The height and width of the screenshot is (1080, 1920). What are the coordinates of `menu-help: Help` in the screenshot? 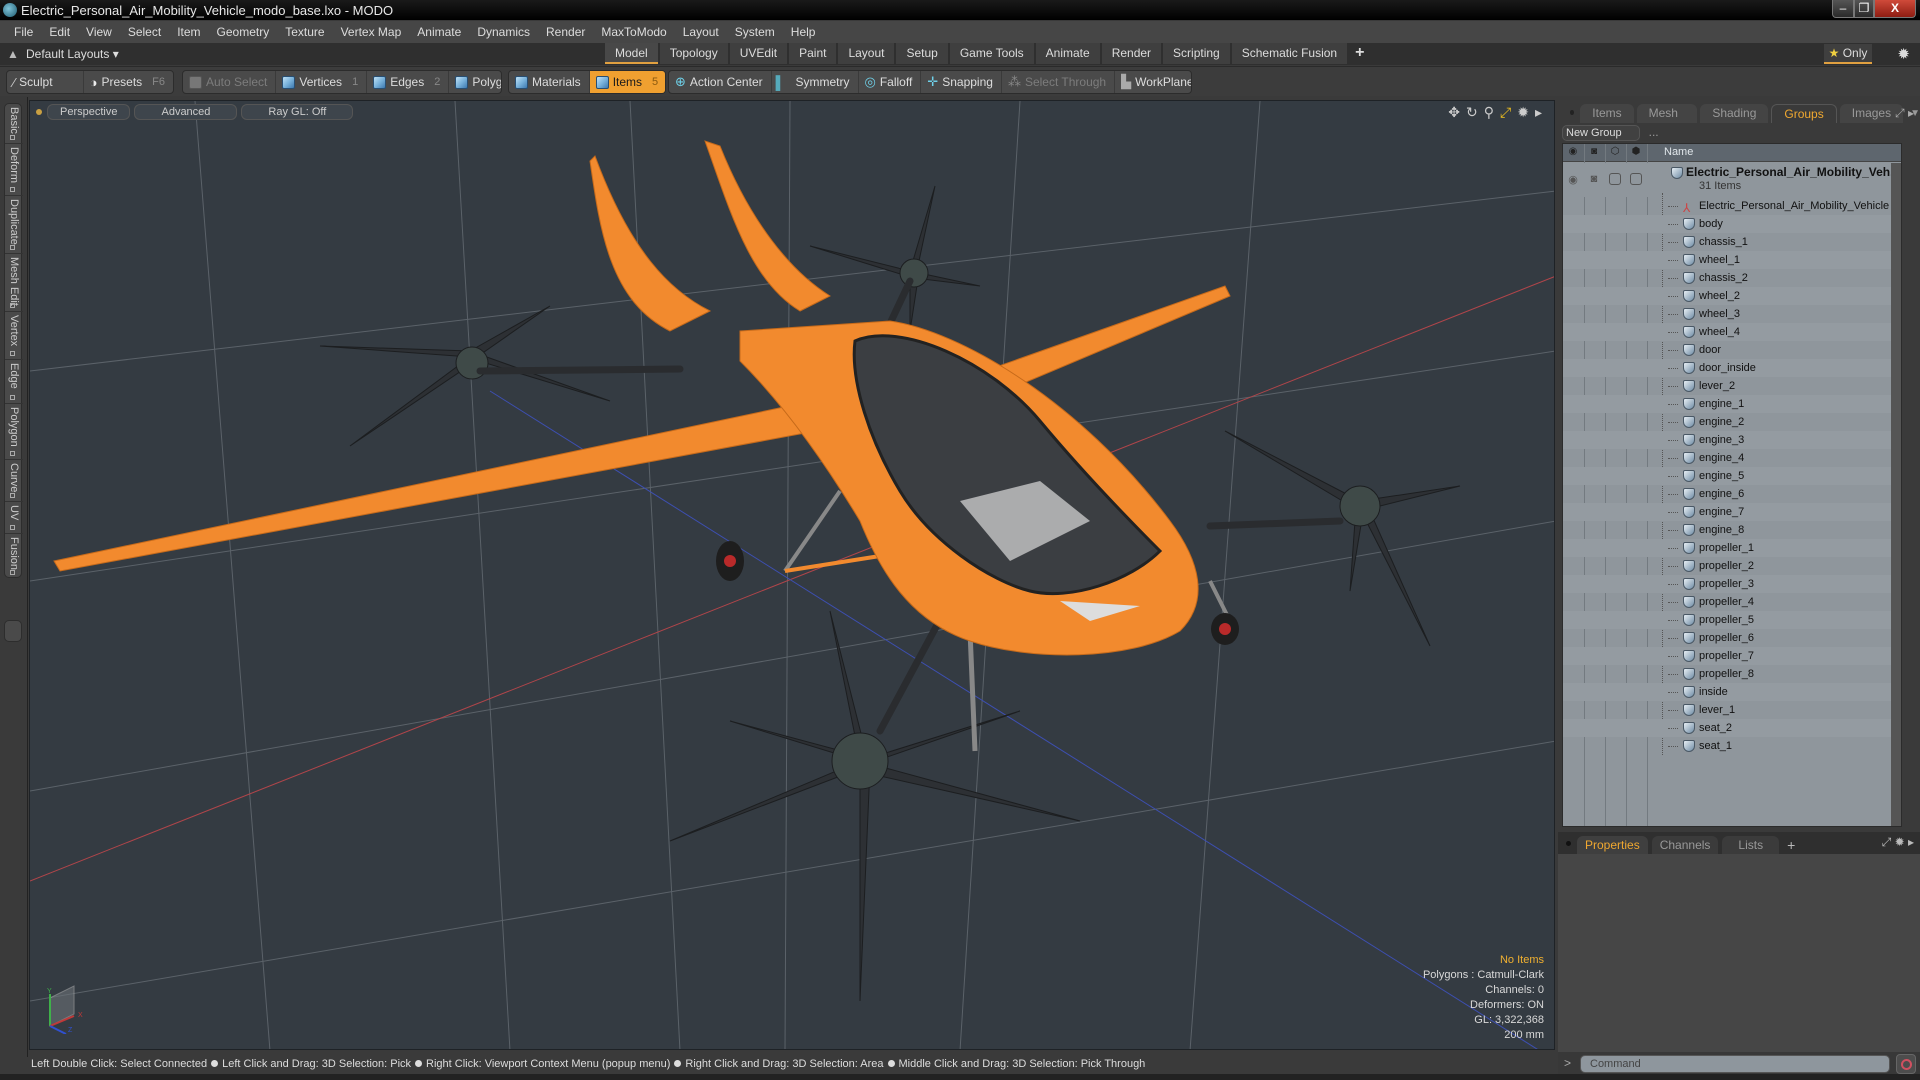 It's located at (803, 32).